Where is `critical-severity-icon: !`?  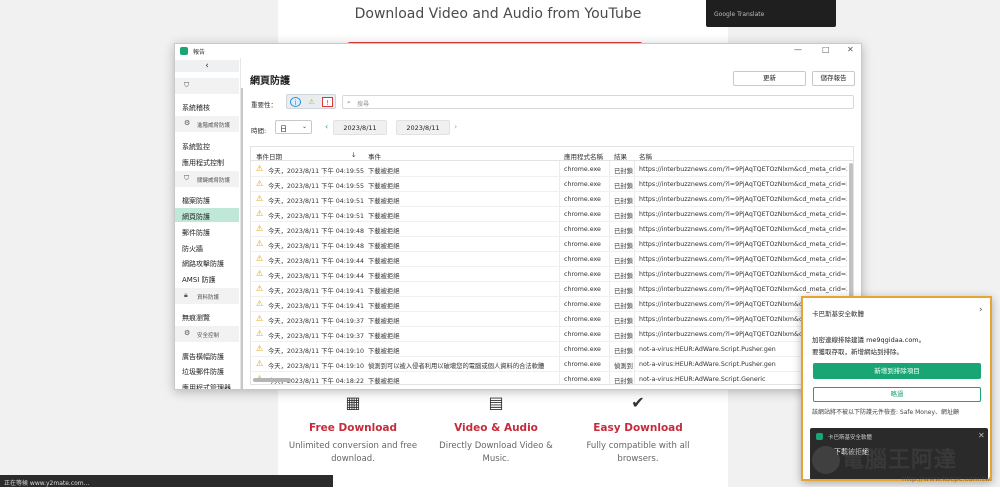
critical-severity-icon: ! is located at coordinates (327, 102).